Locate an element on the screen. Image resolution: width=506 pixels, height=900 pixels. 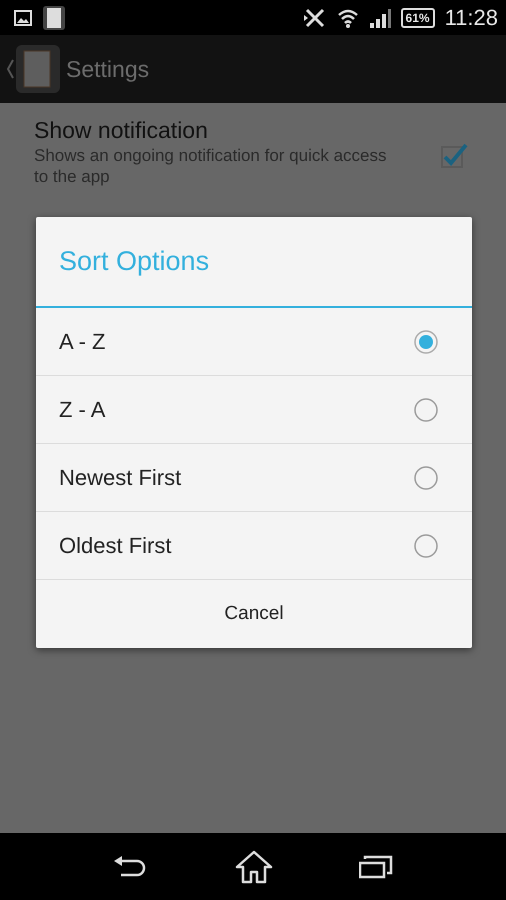
wifi-icon is located at coordinates (347, 17).